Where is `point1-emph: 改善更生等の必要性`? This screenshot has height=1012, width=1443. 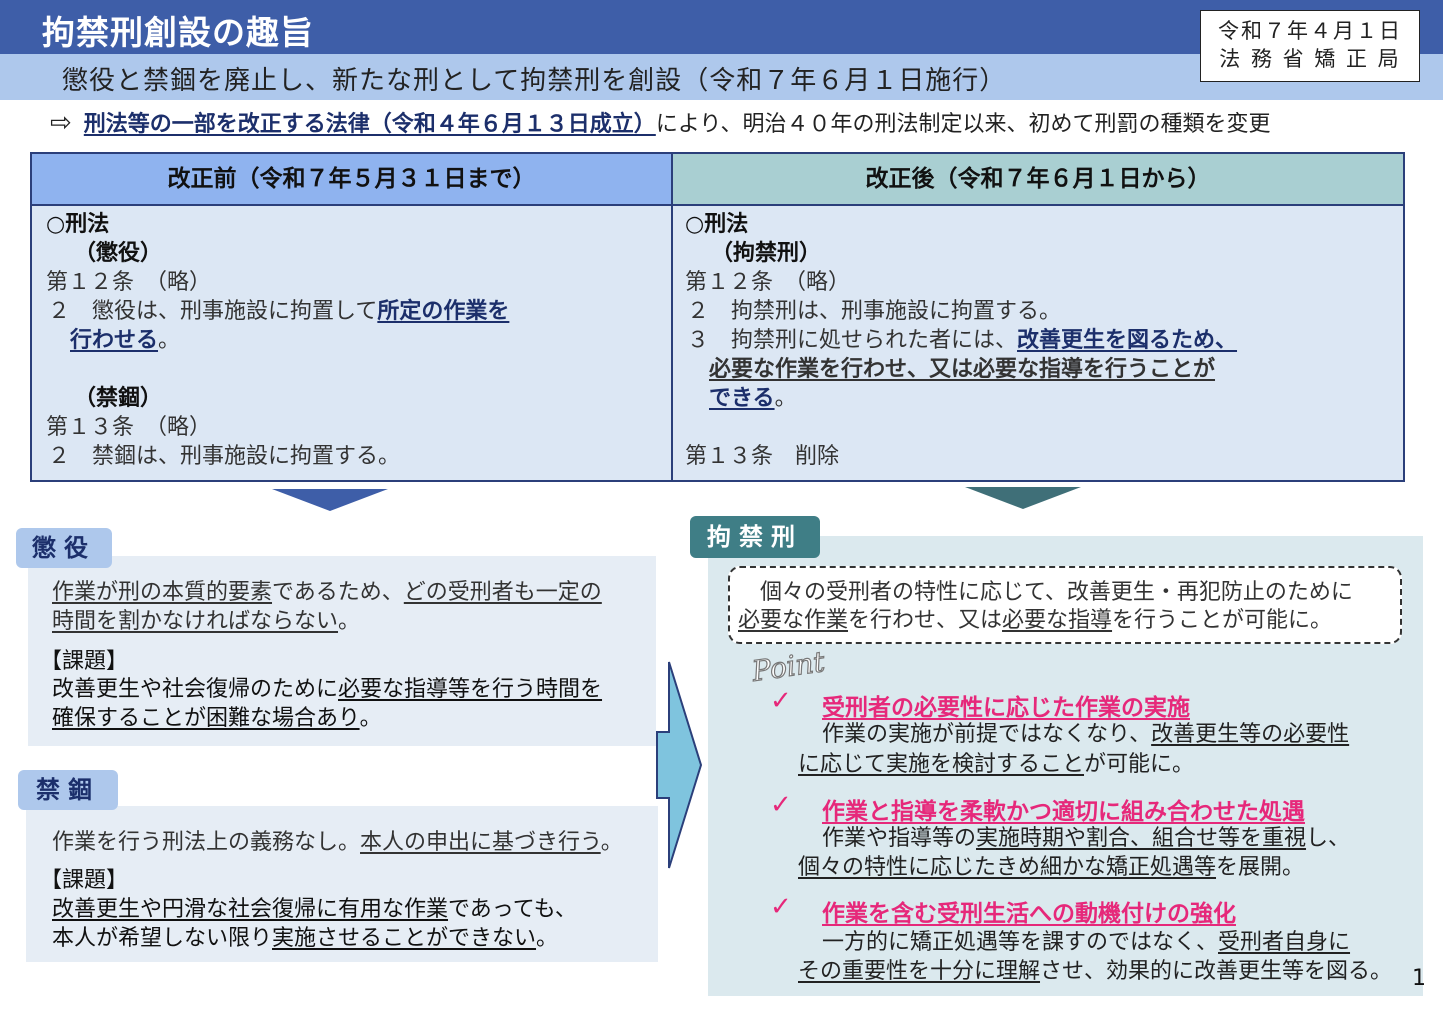 point1-emph: 改善更生等の必要性 is located at coordinates (1250, 734).